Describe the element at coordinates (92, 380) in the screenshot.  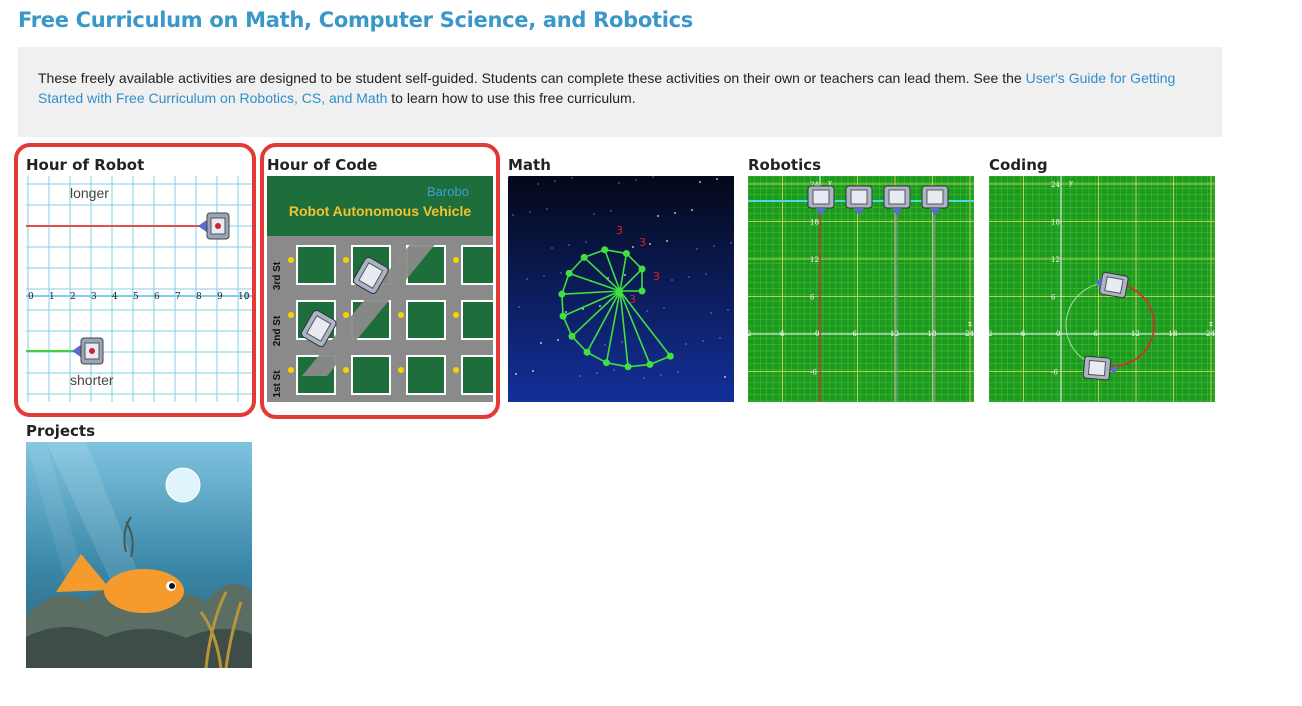
I see `label-shorter: shorter` at that location.